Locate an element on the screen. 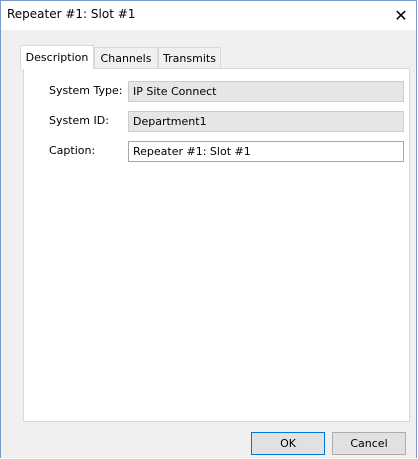 The width and height of the screenshot is (418, 459). tab-channels-label: Channels is located at coordinates (126, 58).